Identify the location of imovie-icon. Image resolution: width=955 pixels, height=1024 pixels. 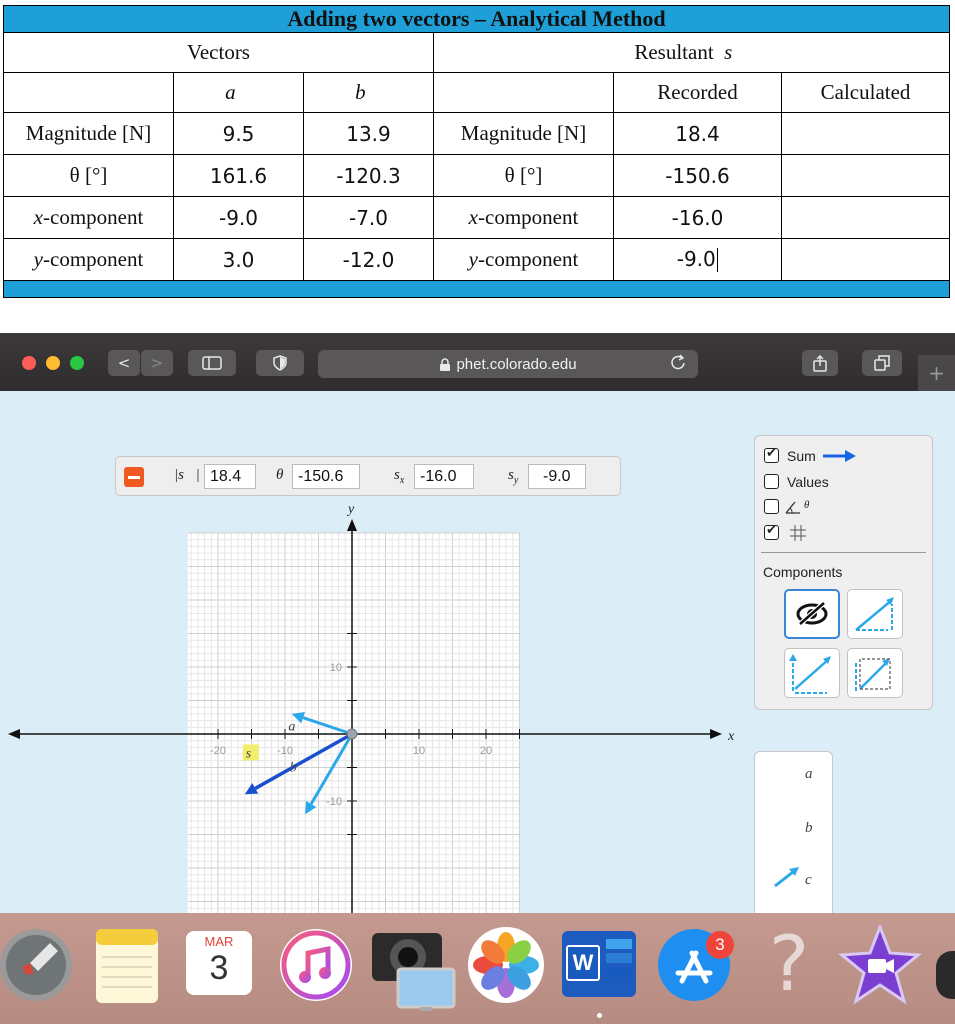
(880, 965).